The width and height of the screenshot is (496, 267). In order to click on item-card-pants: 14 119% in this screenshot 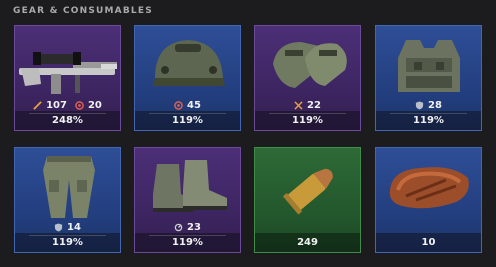, I will do `click(67, 200)`.